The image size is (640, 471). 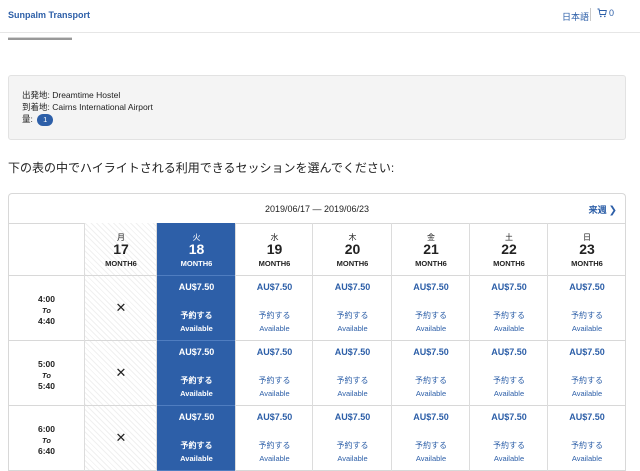 What do you see at coordinates (40, 39) in the screenshot?
I see `cutoff-text: ▬▬▬▬▬▬▬▬` at bounding box center [40, 39].